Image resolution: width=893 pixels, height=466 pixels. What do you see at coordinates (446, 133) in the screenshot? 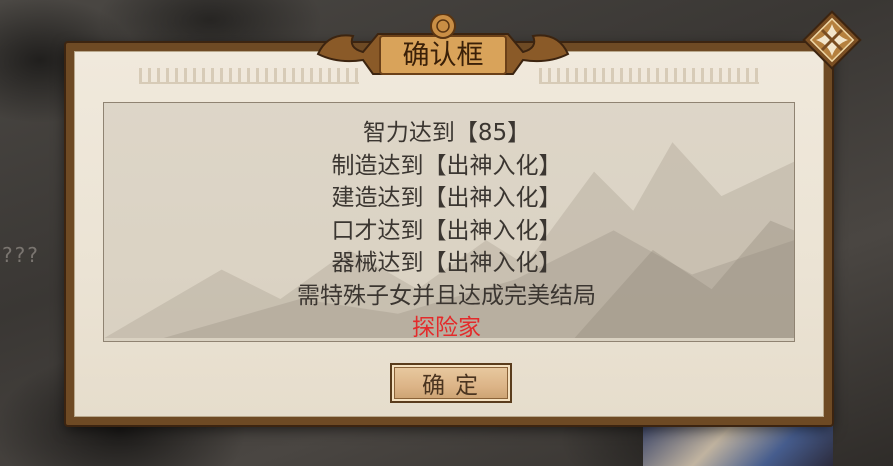
I see `requirement-line: 智力达到【85】` at bounding box center [446, 133].